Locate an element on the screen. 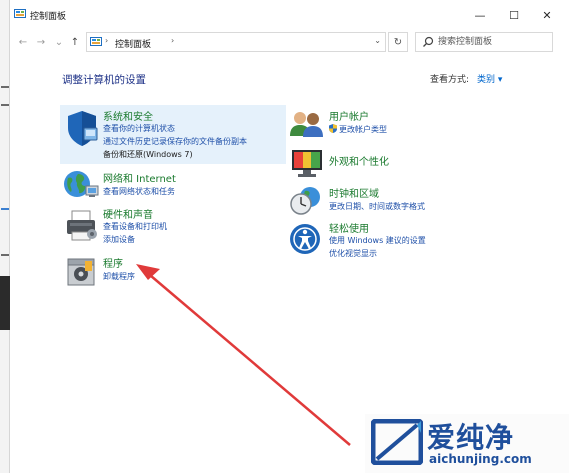 This screenshot has width=569, height=473. category-link: 查看设备和打印机 is located at coordinates (135, 226).